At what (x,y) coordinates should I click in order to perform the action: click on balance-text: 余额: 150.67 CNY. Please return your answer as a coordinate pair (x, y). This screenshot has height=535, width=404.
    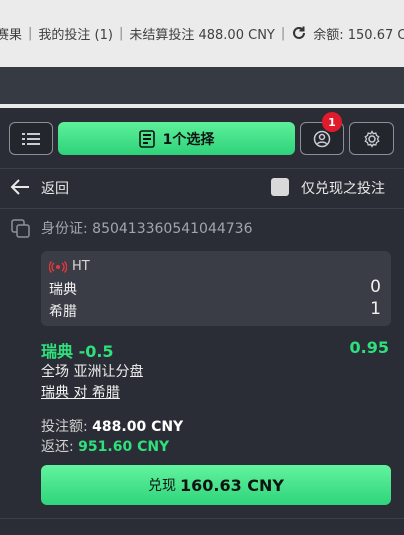
    Looking at the image, I should click on (358, 35).